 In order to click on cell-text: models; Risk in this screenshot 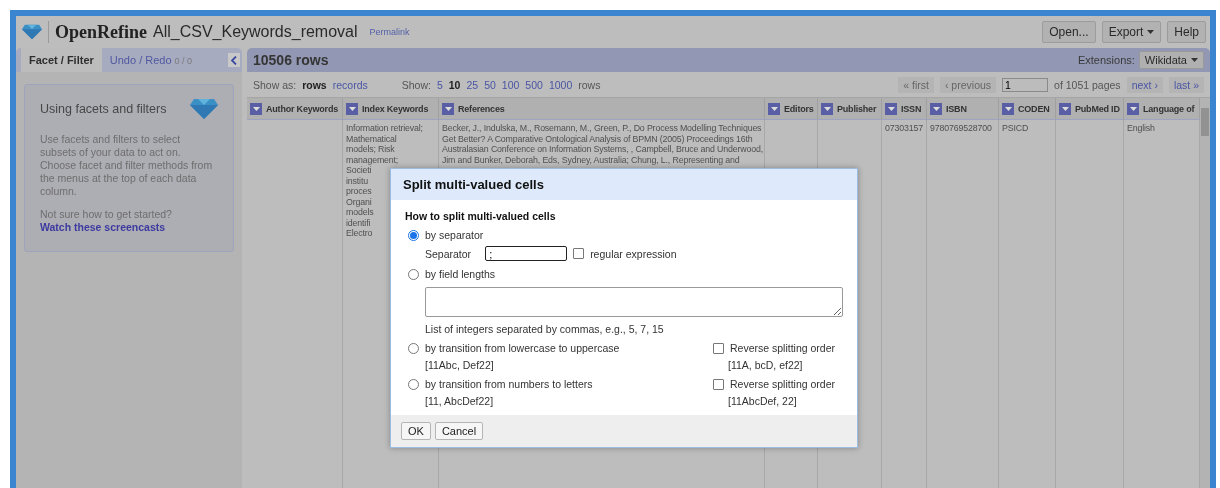, I will do `click(370, 149)`.